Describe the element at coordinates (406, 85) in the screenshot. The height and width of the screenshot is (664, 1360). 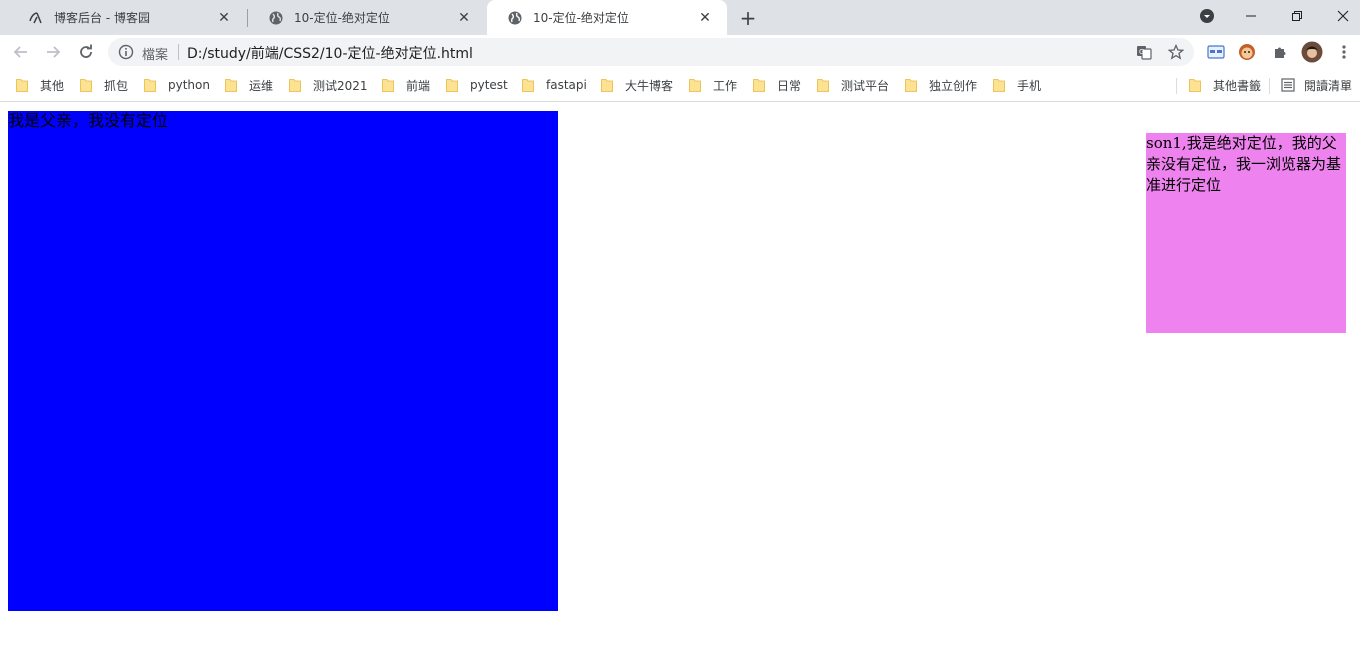
I see `bookmark-folder: 前端` at that location.